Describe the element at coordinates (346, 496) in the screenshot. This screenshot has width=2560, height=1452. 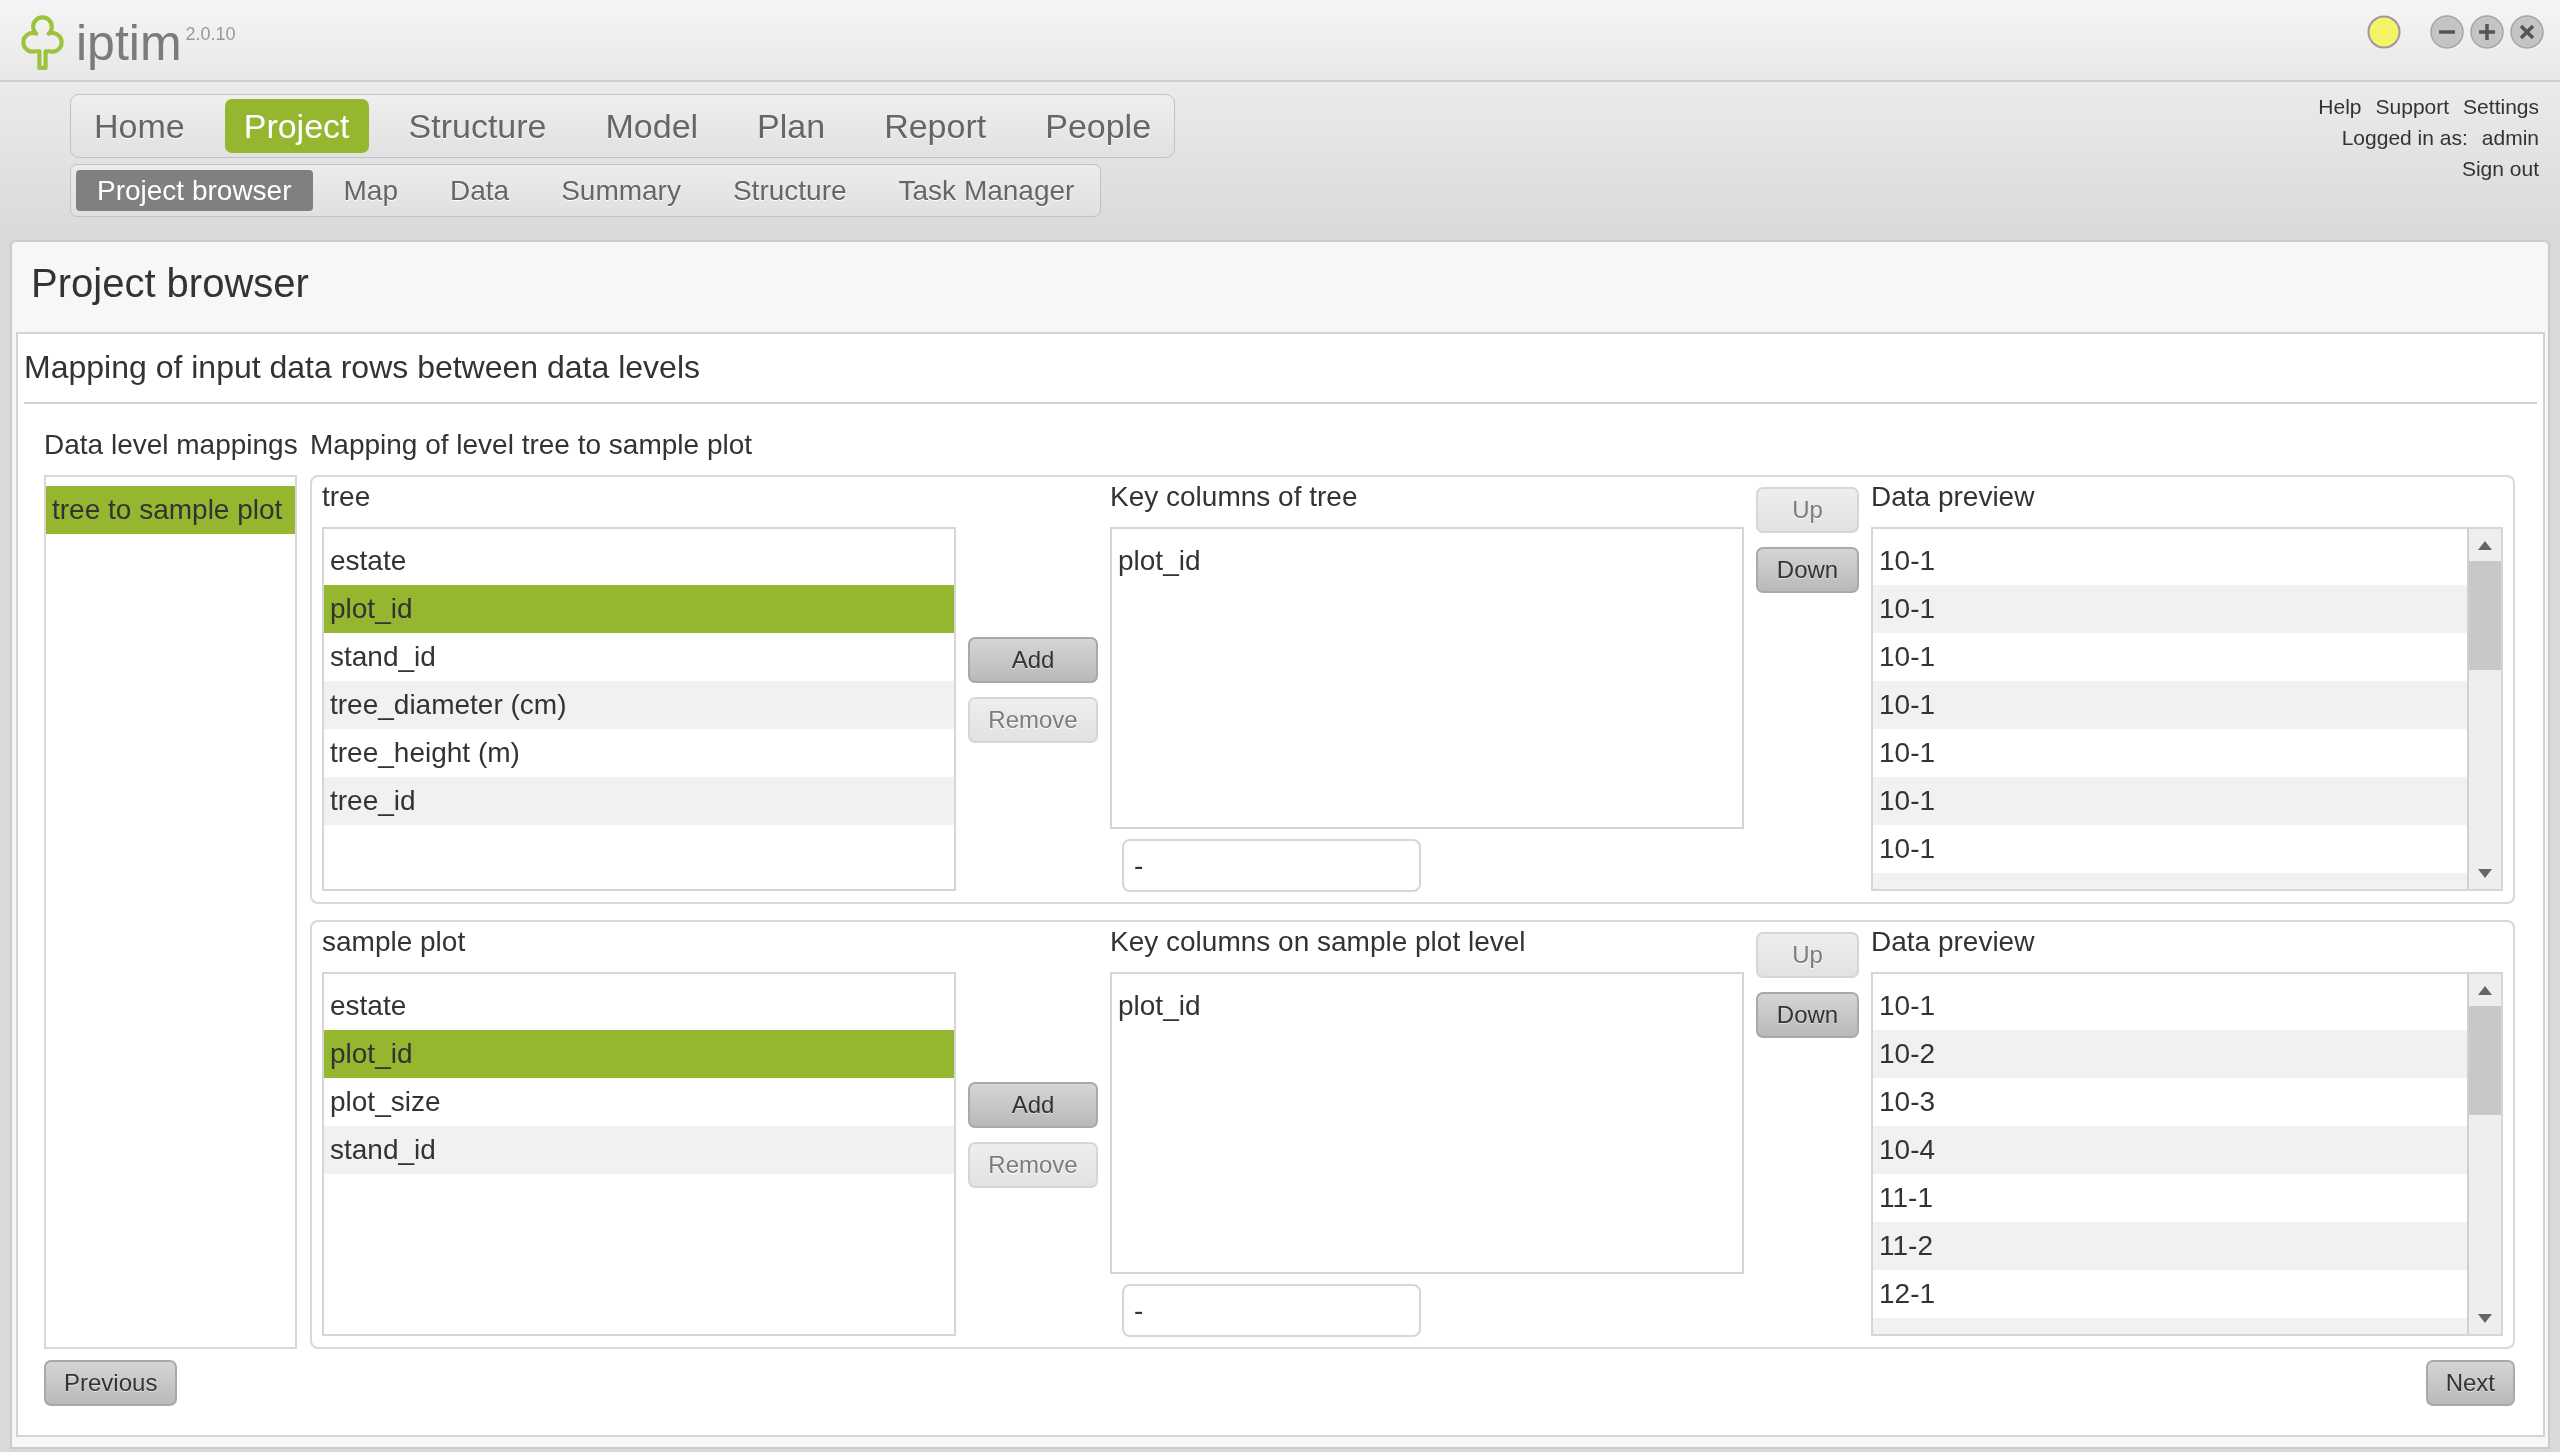
I see `level-name: tree` at that location.